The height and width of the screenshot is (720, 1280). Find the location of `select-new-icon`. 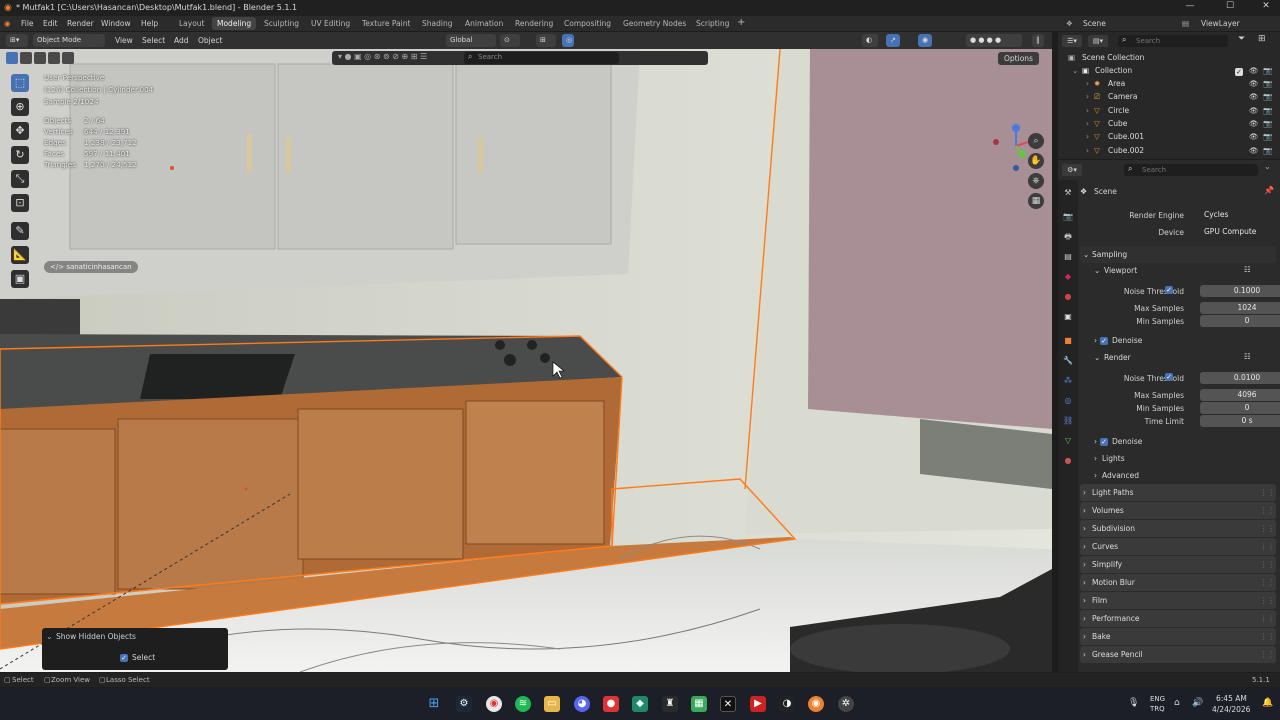

select-new-icon is located at coordinates (12, 58).